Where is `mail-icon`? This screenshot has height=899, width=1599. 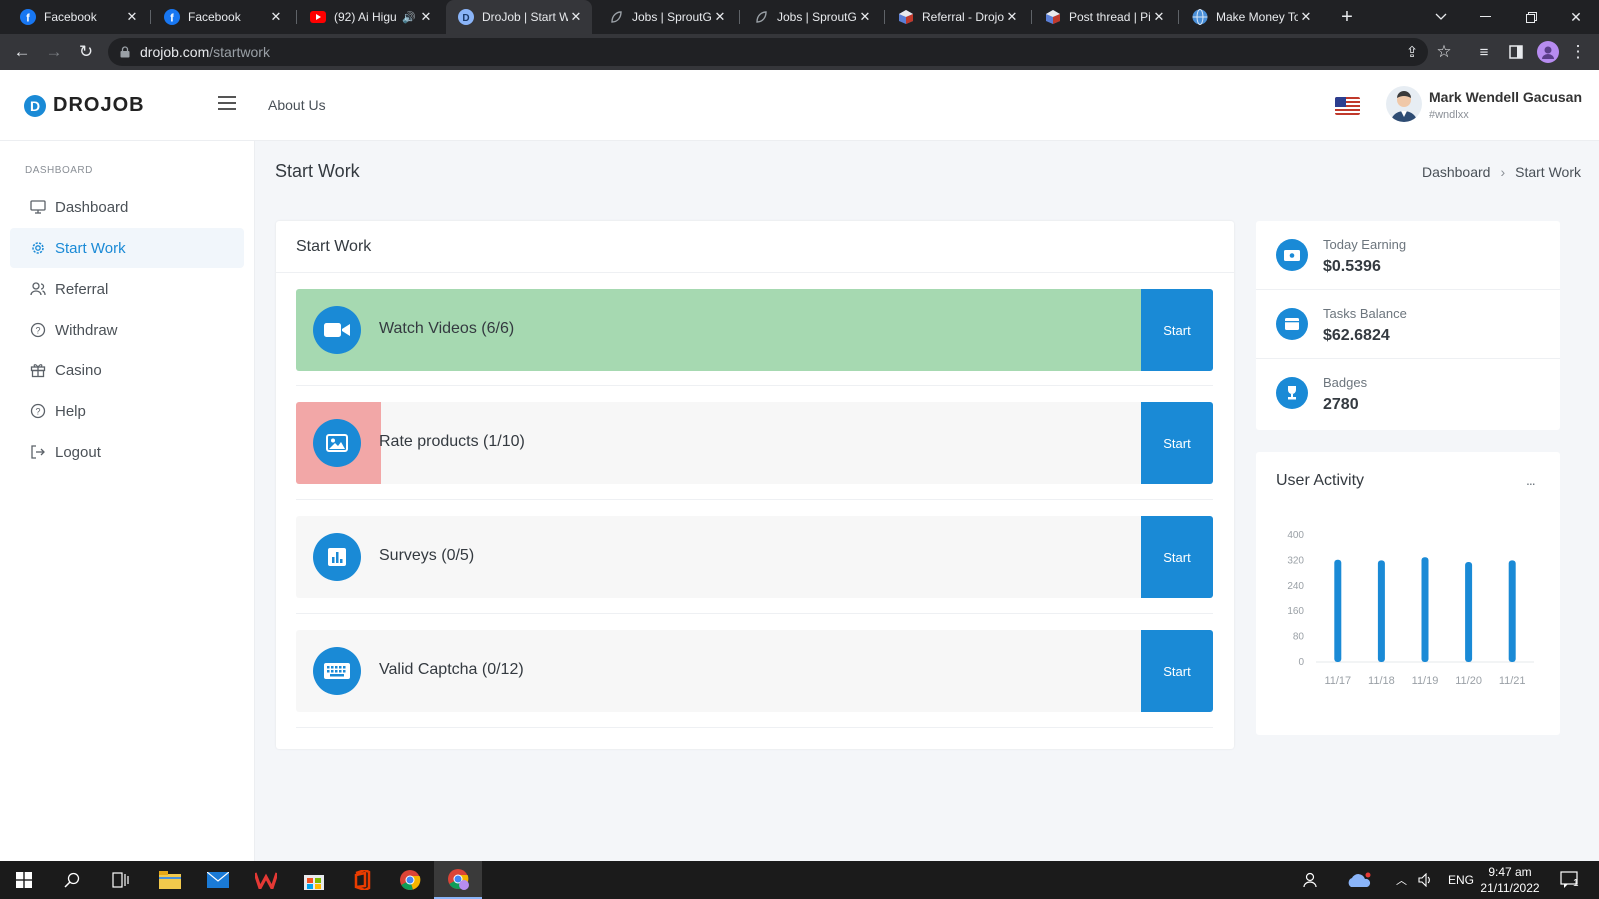
mail-icon is located at coordinates (218, 880).